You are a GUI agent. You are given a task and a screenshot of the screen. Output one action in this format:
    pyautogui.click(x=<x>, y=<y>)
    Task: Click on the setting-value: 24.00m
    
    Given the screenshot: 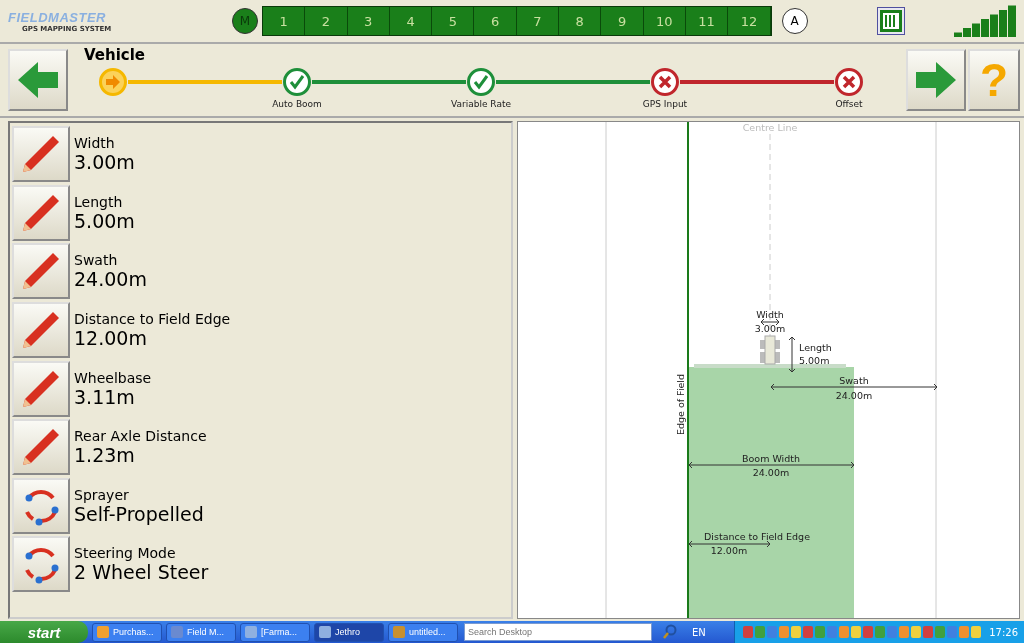 What is the action you would take?
    pyautogui.click(x=110, y=279)
    